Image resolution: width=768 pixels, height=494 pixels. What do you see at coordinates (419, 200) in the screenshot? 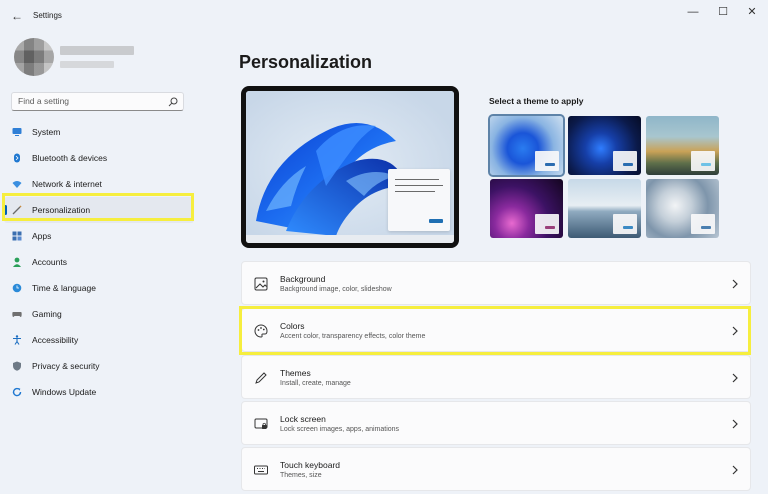
I see `preview-window` at bounding box center [419, 200].